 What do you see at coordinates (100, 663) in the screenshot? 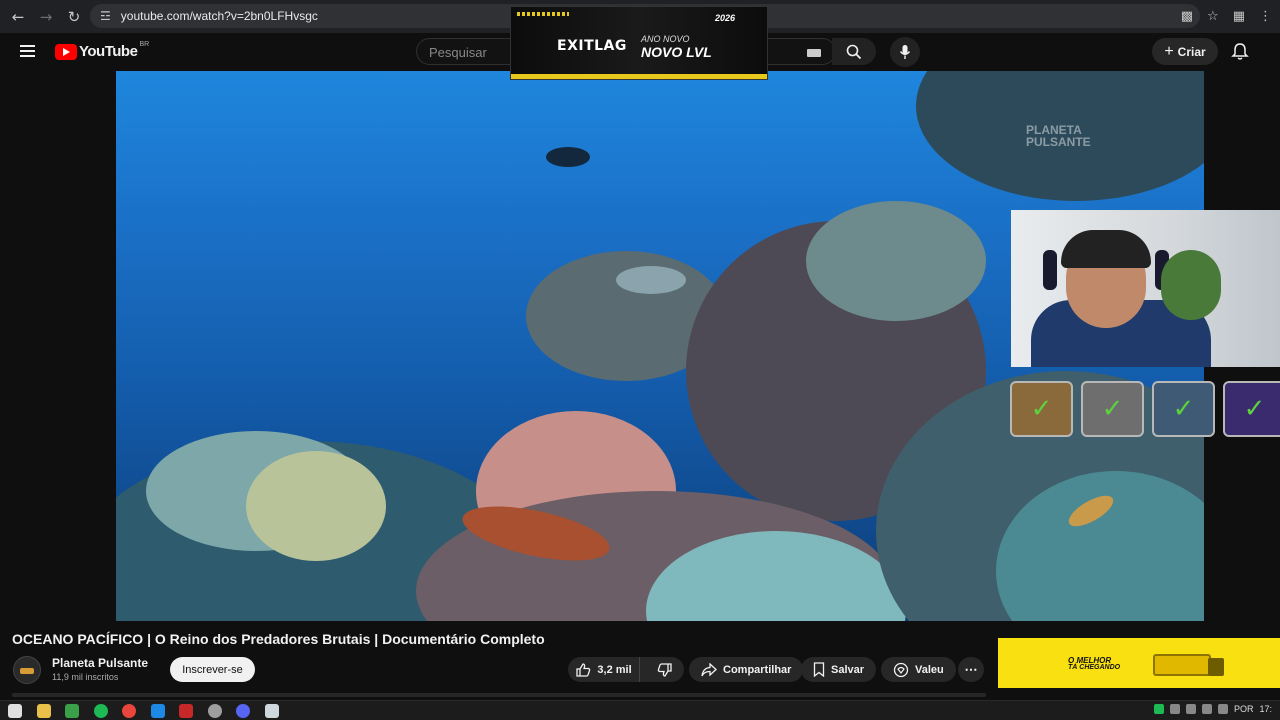
I see `channel-name: Planeta Pulsante` at bounding box center [100, 663].